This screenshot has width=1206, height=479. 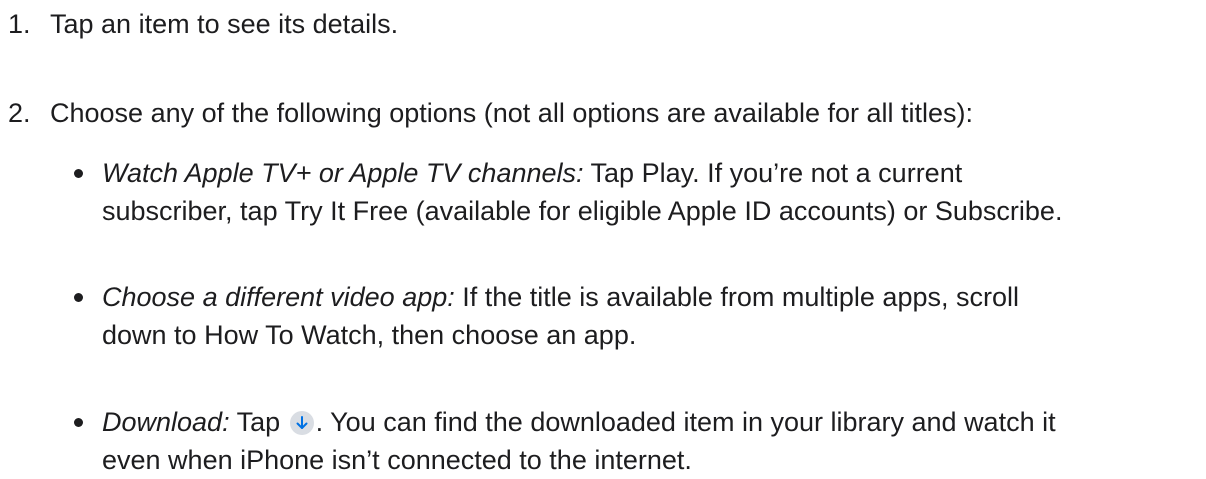 I want to click on option-term: Download:, so click(x=166, y=422).